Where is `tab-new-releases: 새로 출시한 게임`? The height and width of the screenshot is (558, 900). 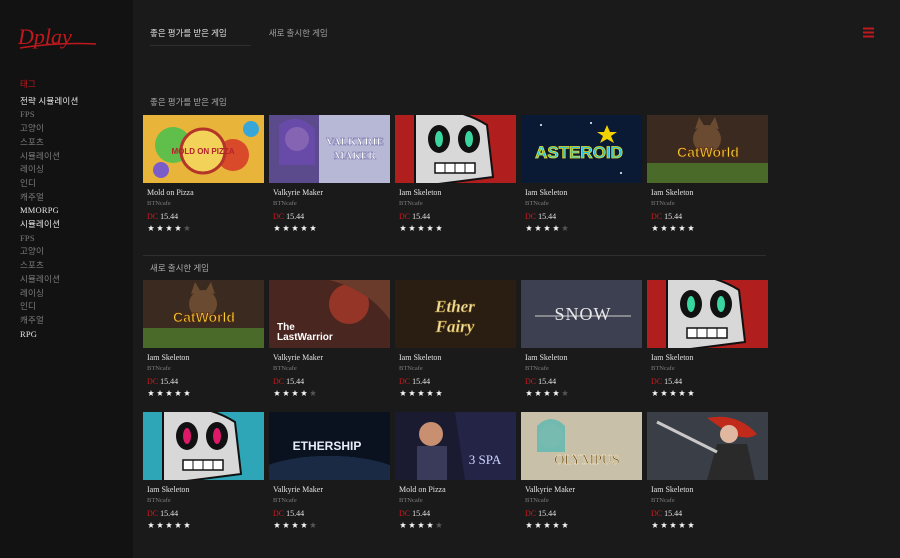 tab-new-releases: 새로 출시한 게임 is located at coordinates (298, 36).